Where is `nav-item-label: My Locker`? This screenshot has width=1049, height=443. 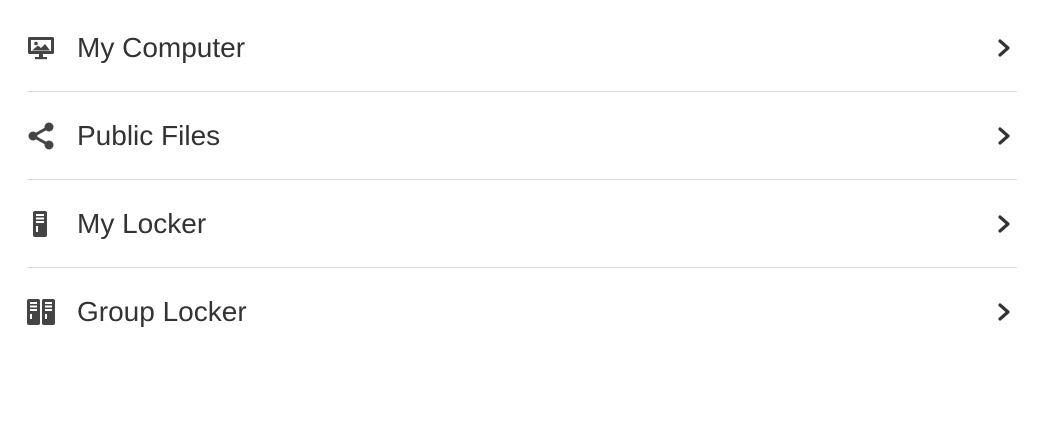
nav-item-label: My Locker is located at coordinates (142, 223).